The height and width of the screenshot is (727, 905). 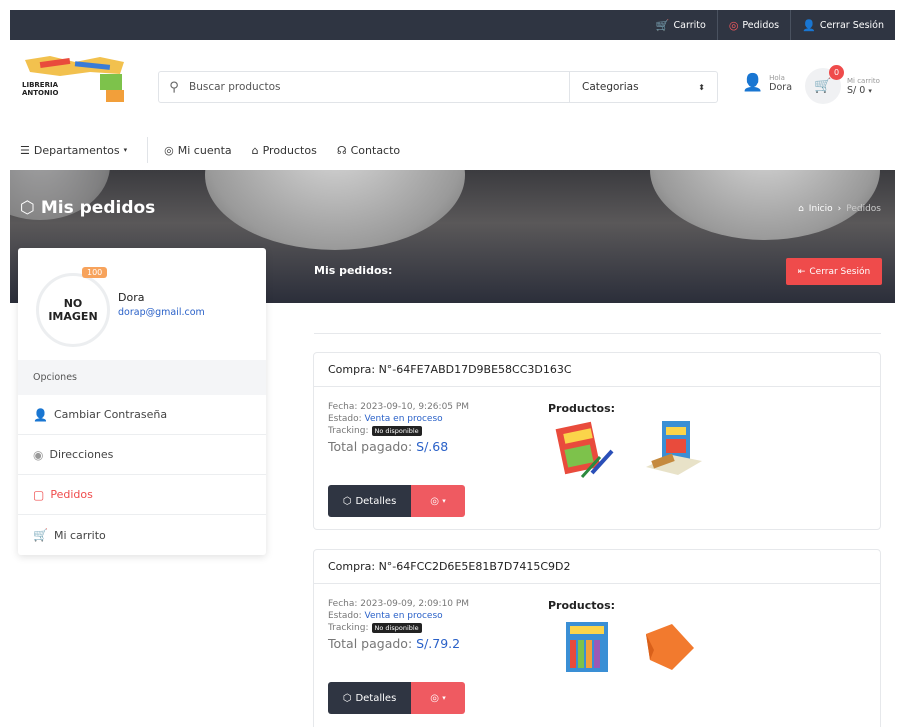 I want to click on sidebar-item-cambiar-contrasena: 👤 Cambiar Contraseña, so click(x=142, y=415).